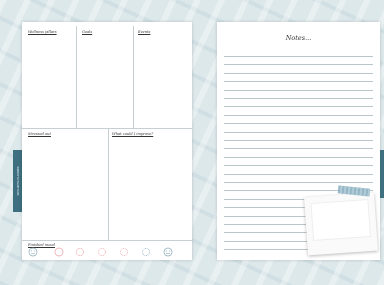 This screenshot has height=285, width=384. Describe the element at coordinates (144, 32) in the screenshot. I see `section-label-events: Events` at that location.